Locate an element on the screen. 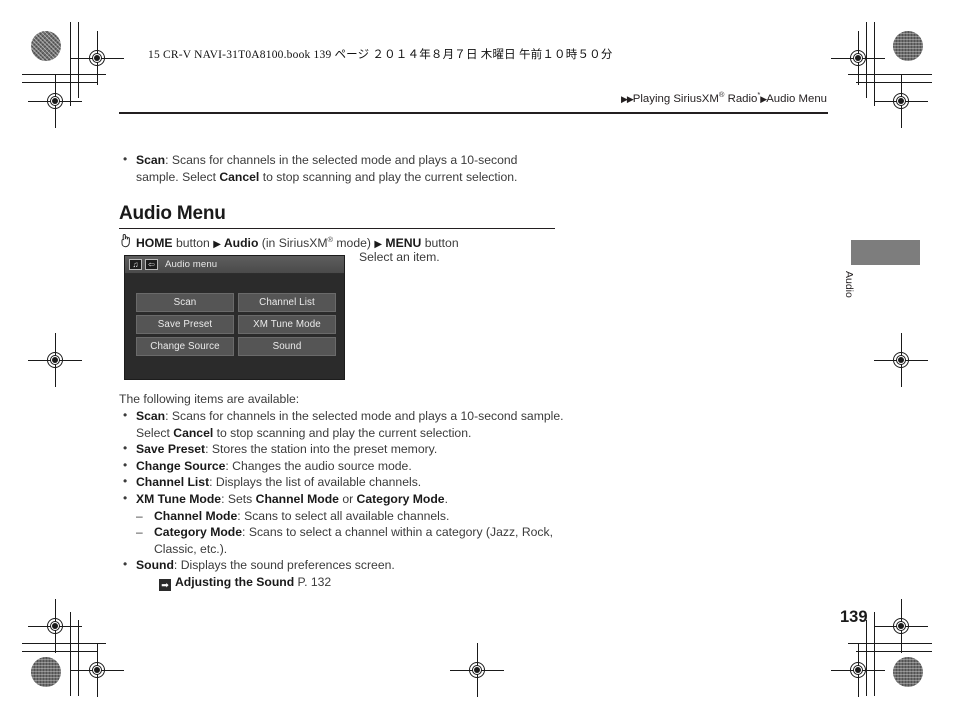  mode-text: (in SiriusXM is located at coordinates (293, 243).